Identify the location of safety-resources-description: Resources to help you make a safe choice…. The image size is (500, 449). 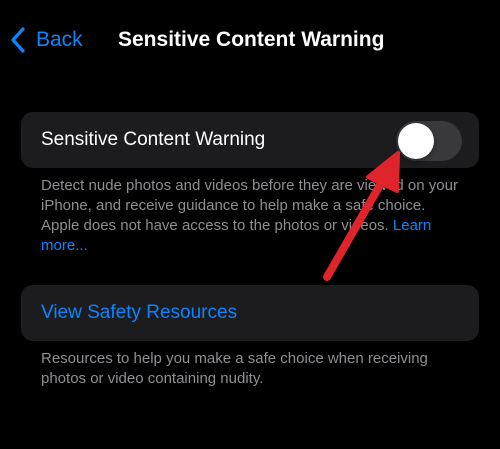
(234, 368).